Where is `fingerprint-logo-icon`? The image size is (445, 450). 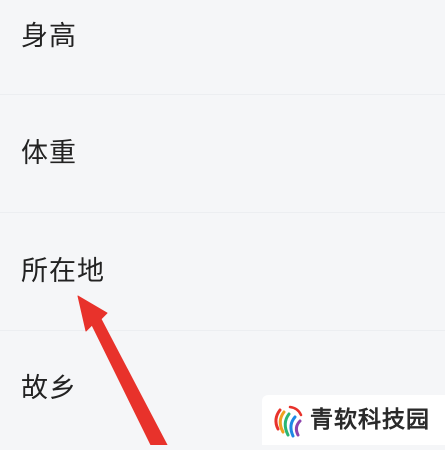 fingerprint-logo-icon is located at coordinates (288, 421).